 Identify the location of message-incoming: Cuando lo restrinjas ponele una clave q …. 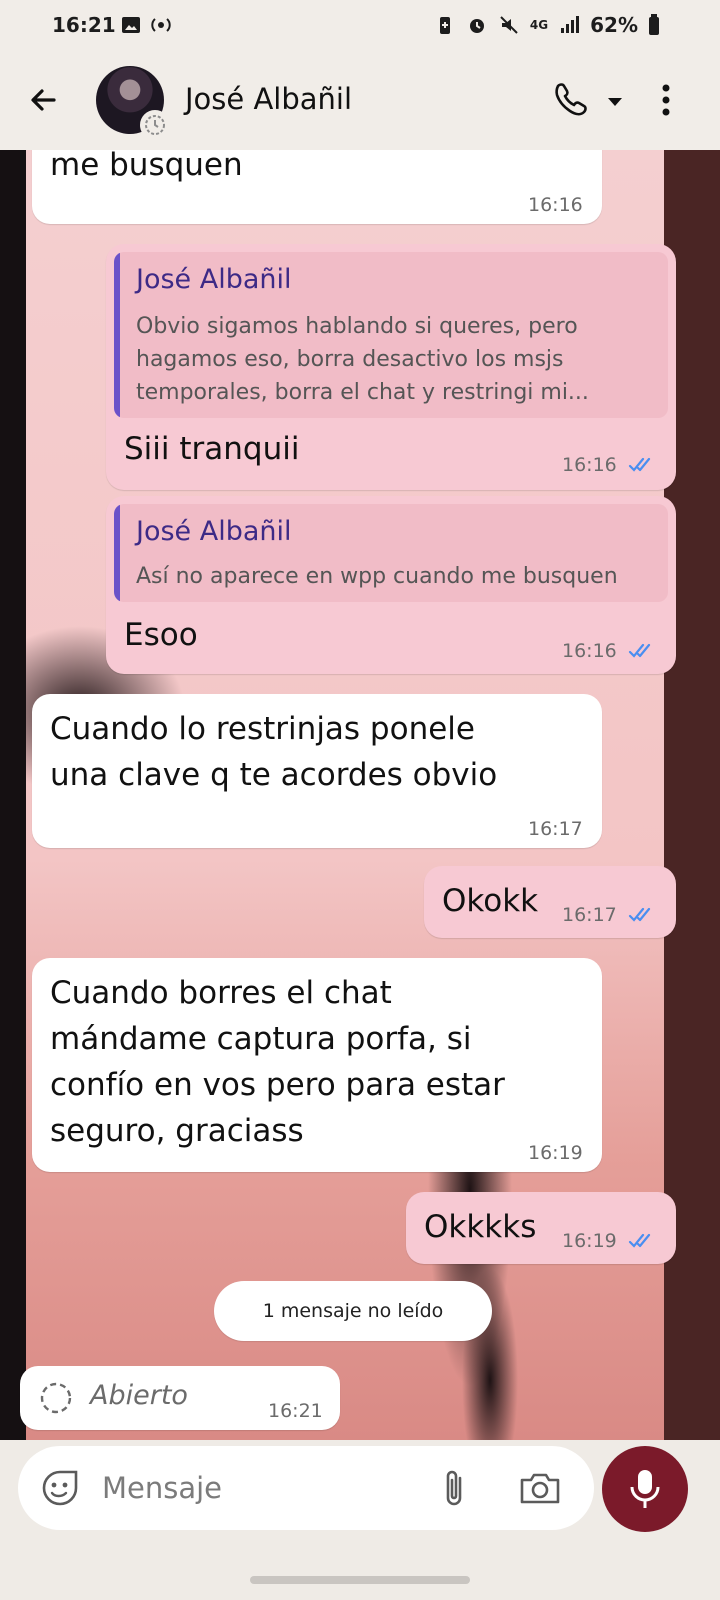
(317, 771).